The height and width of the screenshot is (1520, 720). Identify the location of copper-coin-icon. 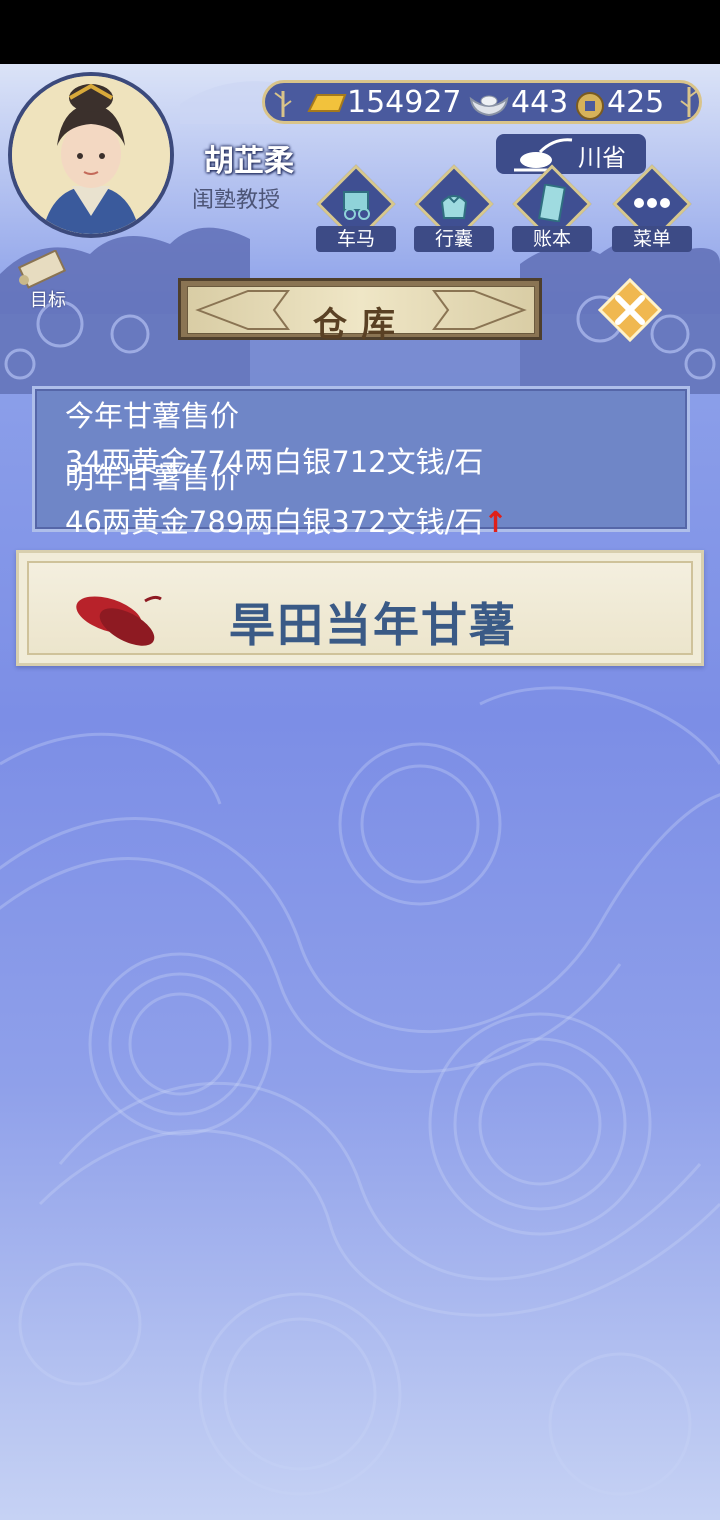
(590, 106).